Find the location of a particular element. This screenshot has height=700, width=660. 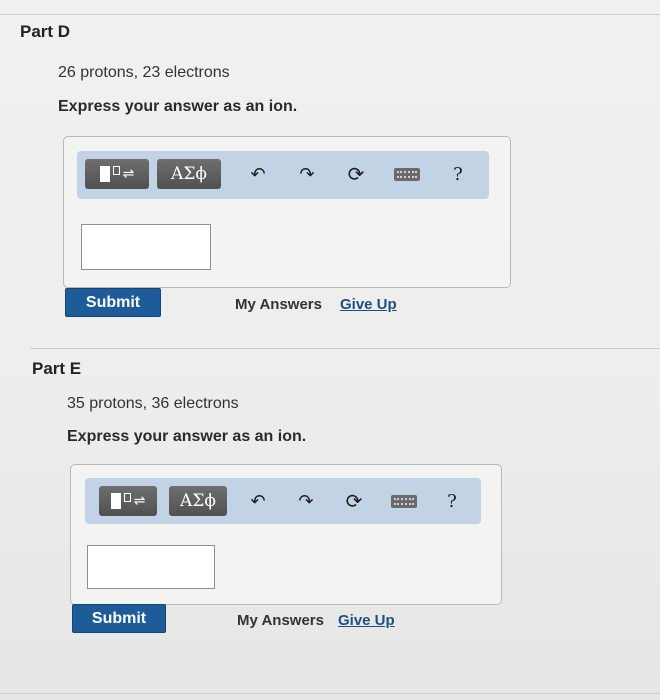

part-e-toolbar: ⇌ ΑΣϕ ↶ ↷ ⟳ ? is located at coordinates (283, 501).